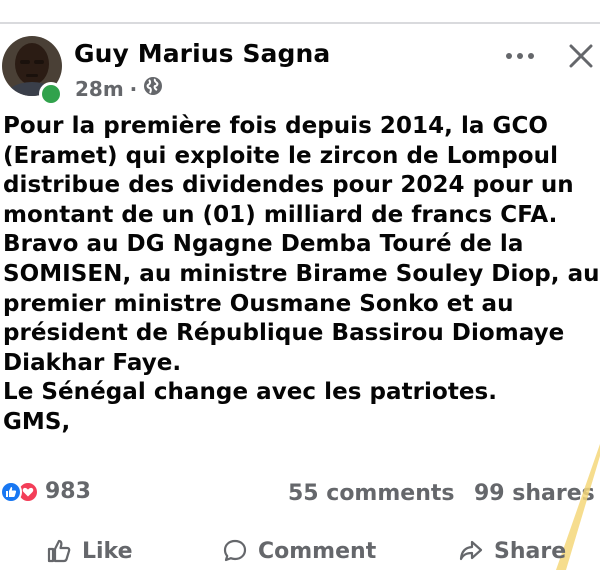  I want to click on share-button: Share, so click(512, 551).